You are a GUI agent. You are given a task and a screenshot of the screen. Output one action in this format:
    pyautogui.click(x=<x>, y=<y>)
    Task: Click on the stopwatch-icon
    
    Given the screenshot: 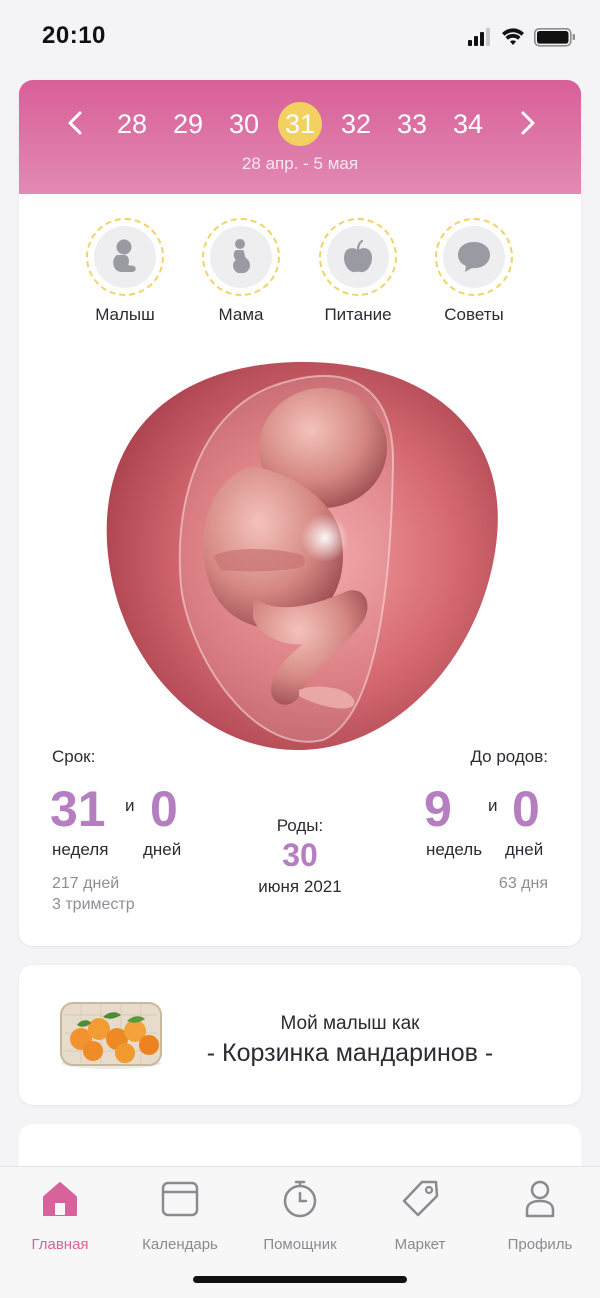 What is the action you would take?
    pyautogui.click(x=300, y=1199)
    